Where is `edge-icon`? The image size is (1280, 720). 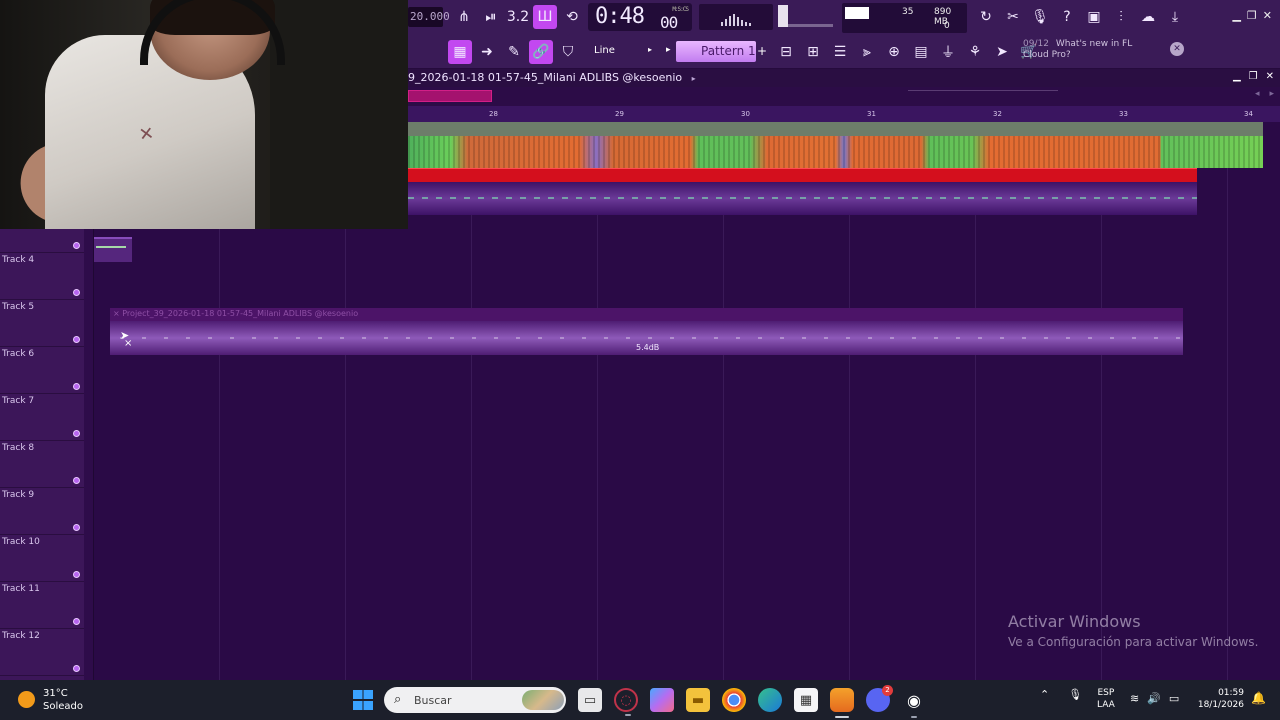
edge-icon is located at coordinates (770, 700).